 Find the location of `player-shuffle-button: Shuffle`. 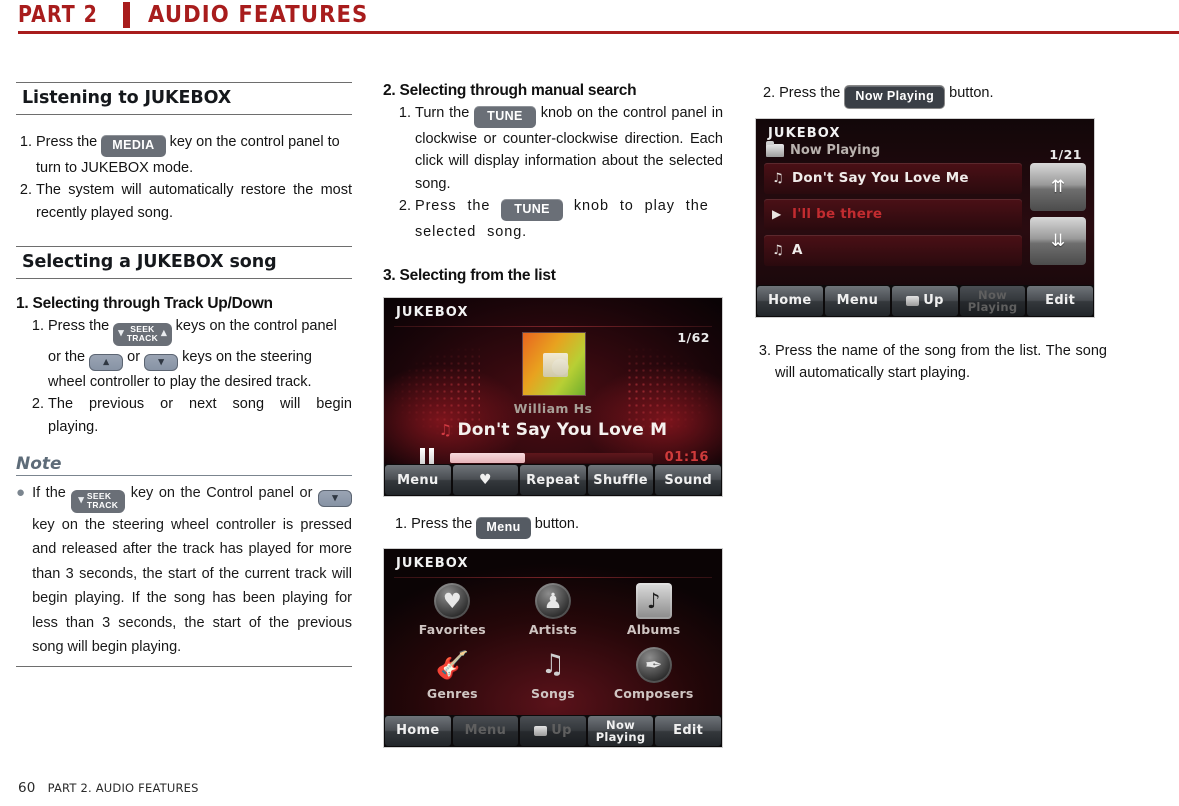

player-shuffle-button: Shuffle is located at coordinates (620, 480).